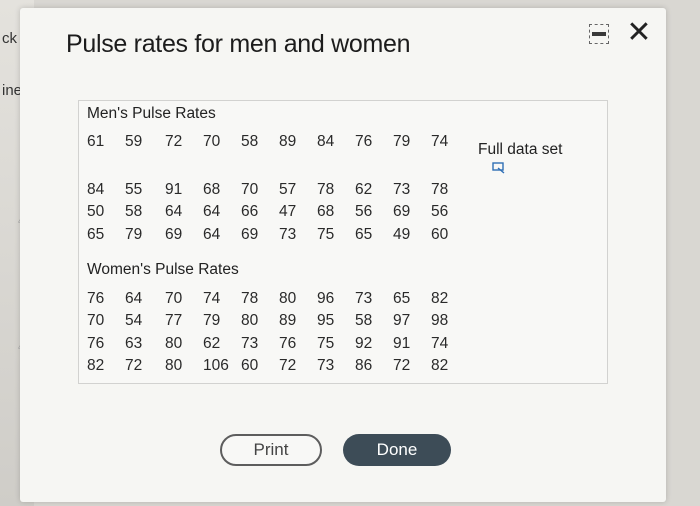 This screenshot has width=700, height=506. What do you see at coordinates (250, 211) in the screenshot?
I see `table-cell: 66` at bounding box center [250, 211].